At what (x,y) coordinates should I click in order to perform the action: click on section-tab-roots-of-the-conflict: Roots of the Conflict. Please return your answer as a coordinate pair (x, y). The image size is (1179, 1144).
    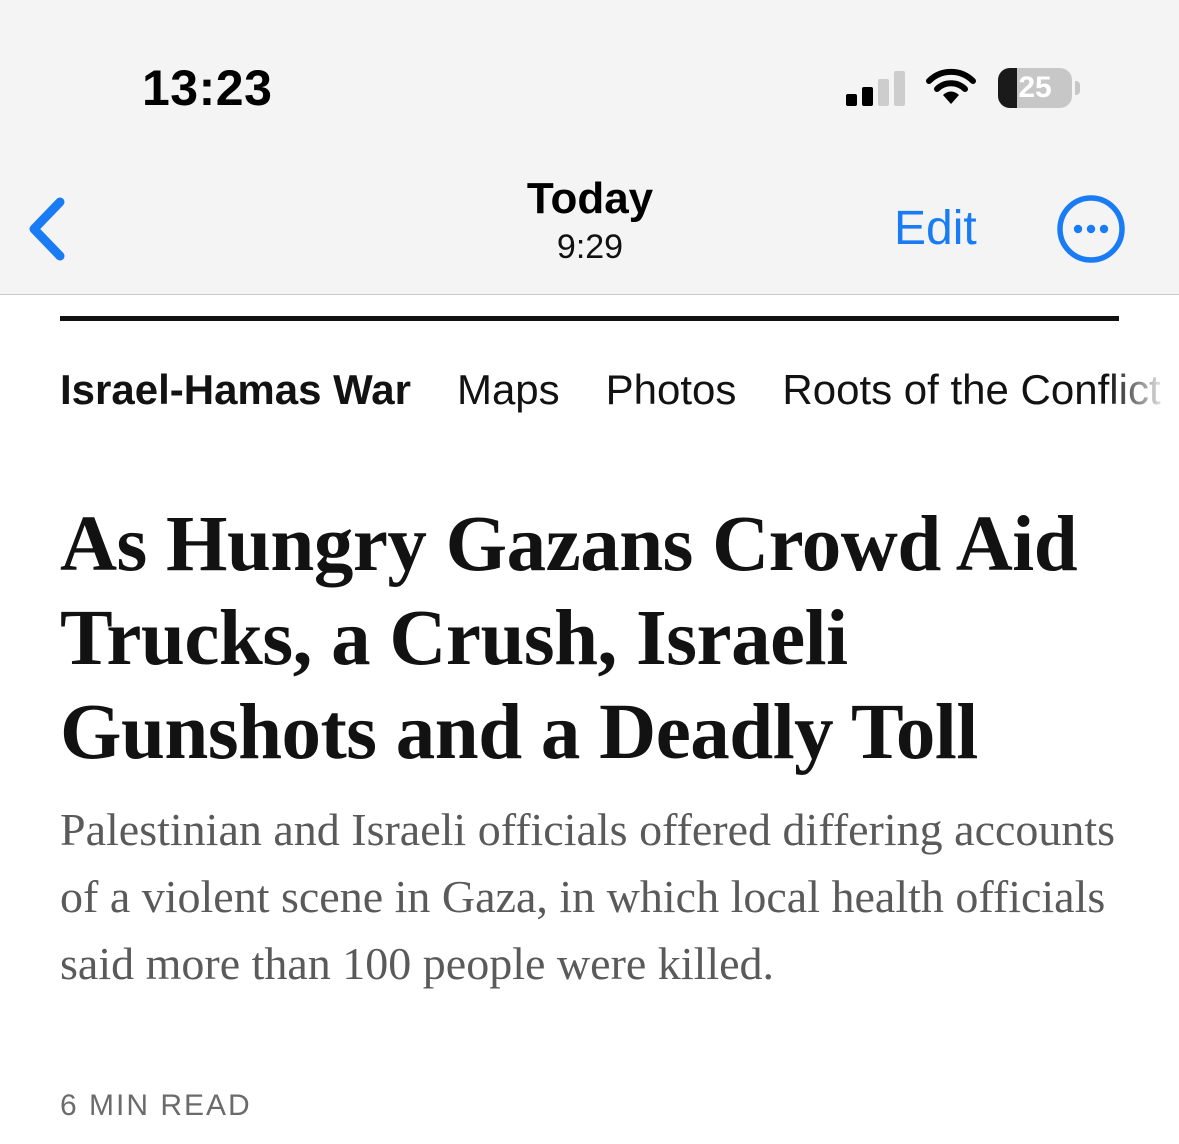
    Looking at the image, I should click on (971, 390).